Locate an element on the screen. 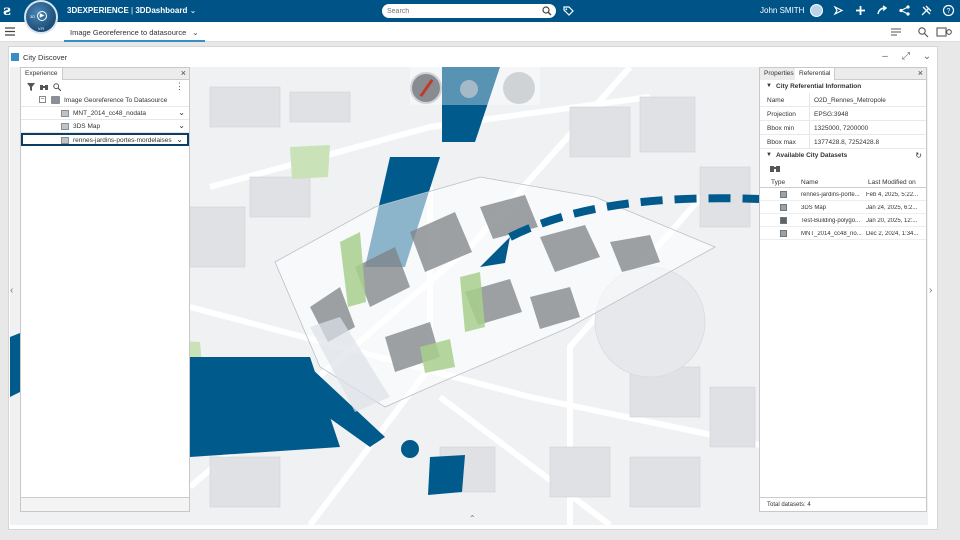  menu-icon is located at coordinates (10, 31).